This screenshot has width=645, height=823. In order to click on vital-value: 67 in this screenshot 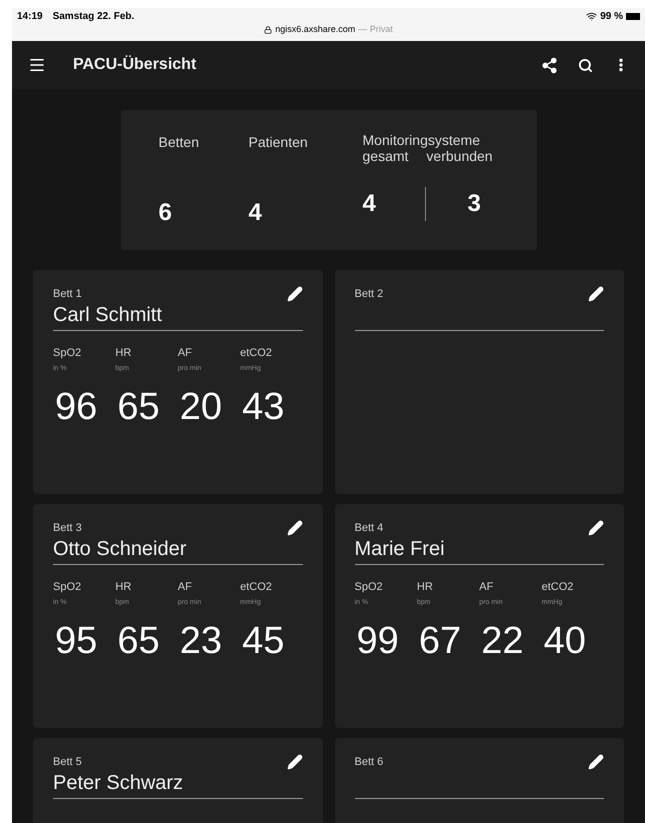, I will do `click(440, 640)`.